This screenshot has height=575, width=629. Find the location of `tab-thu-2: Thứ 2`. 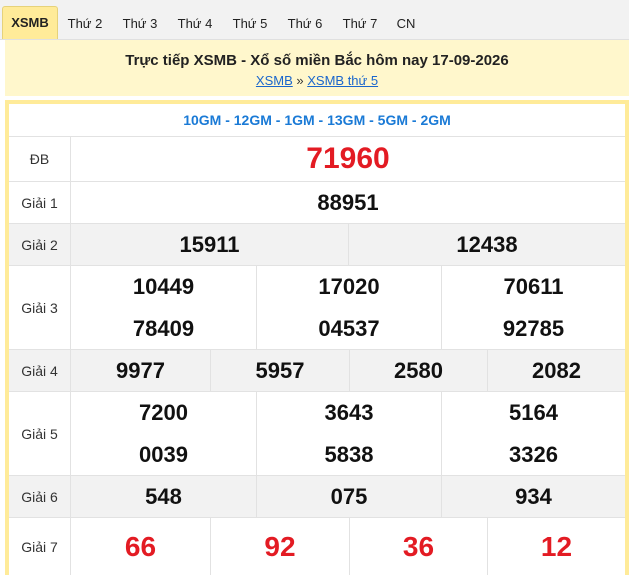

tab-thu-2: Thứ 2 is located at coordinates (85, 24).